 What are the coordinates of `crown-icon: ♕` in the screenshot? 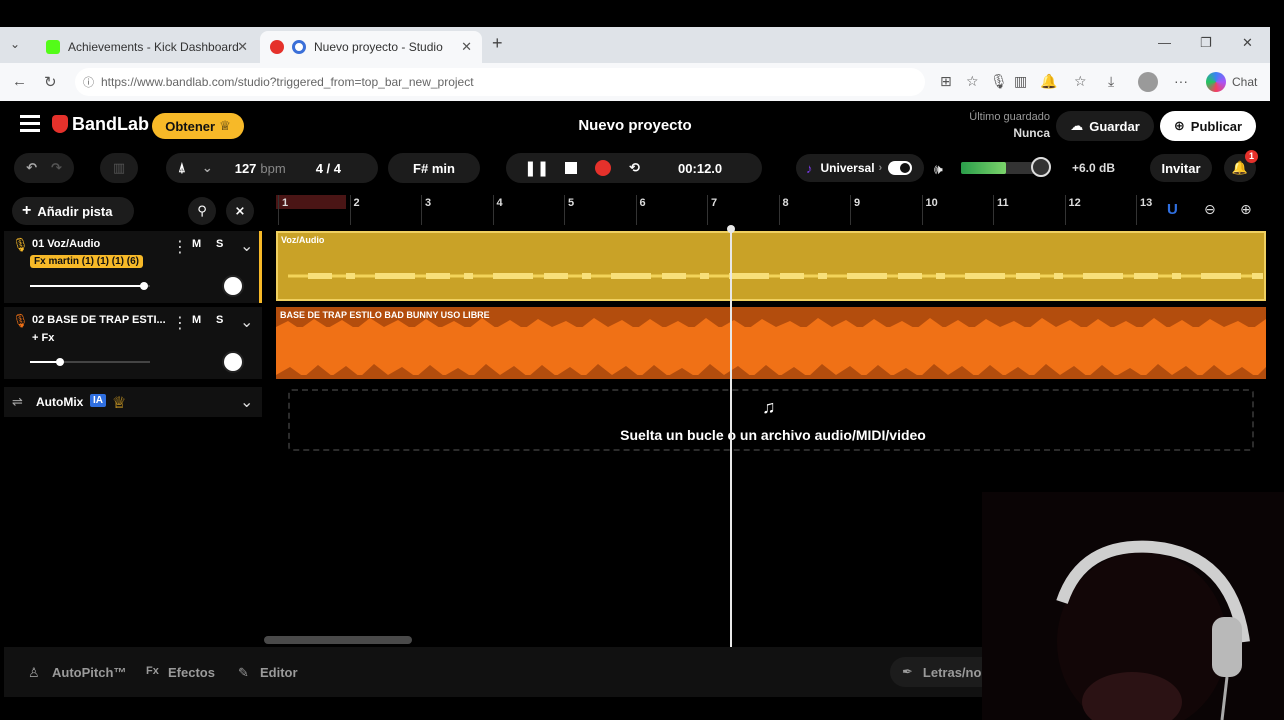 It's located at (119, 403).